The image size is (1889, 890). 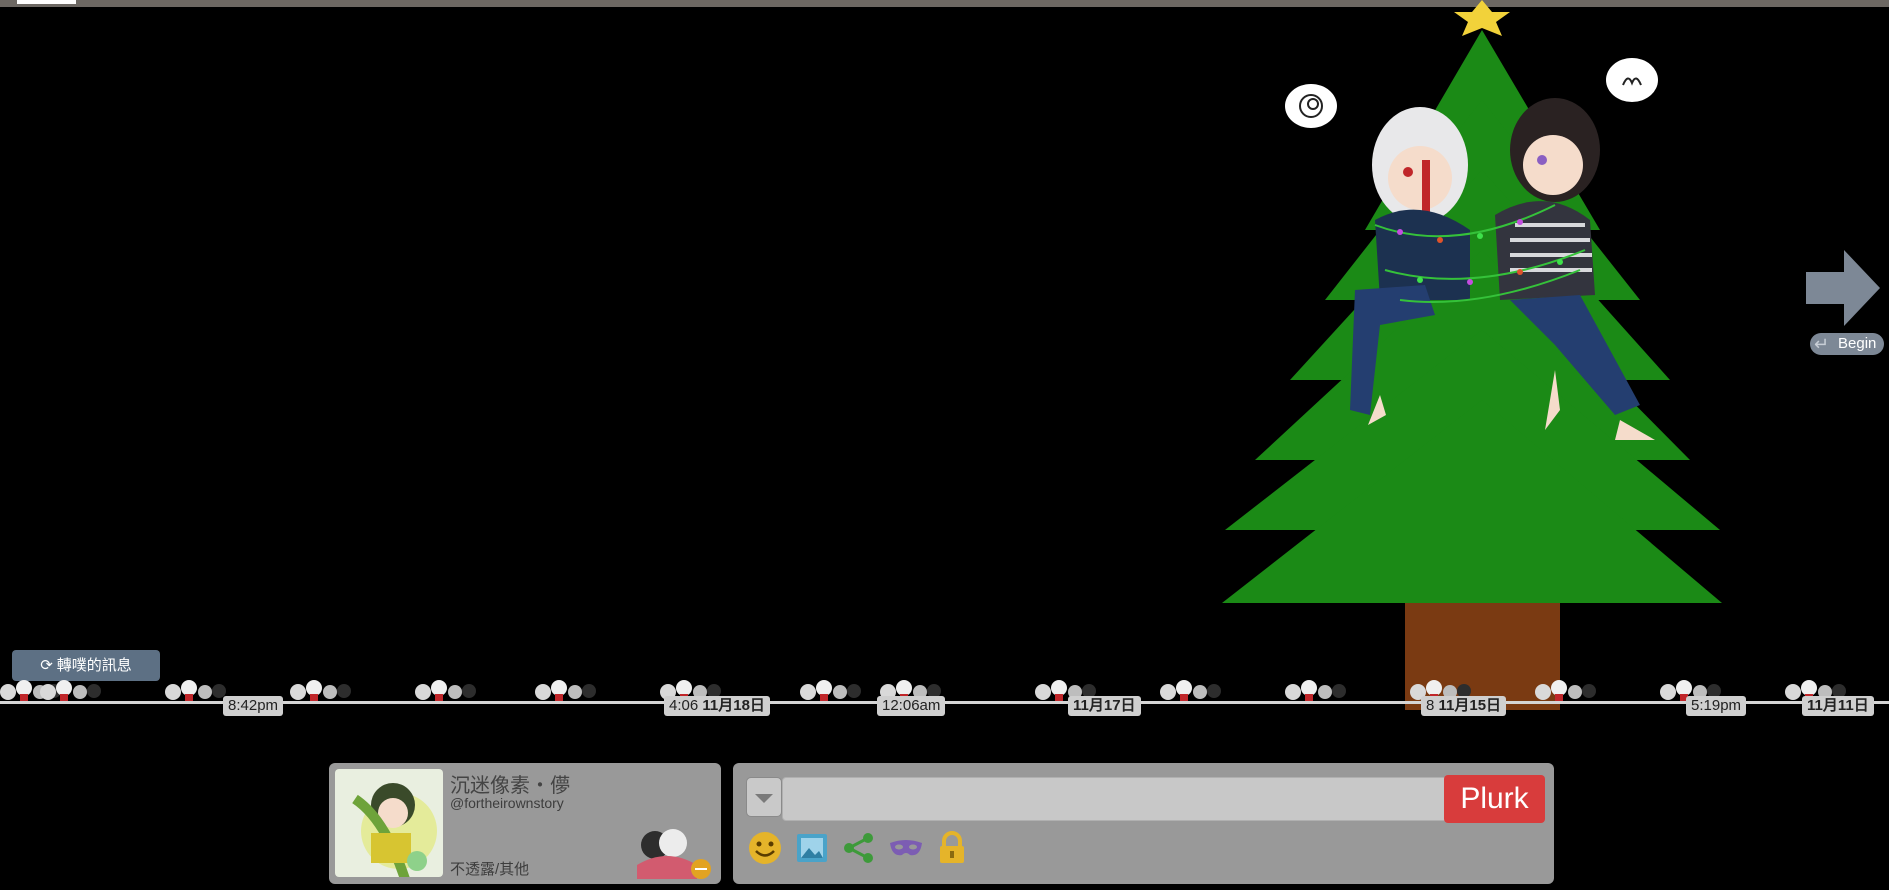 I want to click on chevron-down-icon, so click(x=764, y=798).